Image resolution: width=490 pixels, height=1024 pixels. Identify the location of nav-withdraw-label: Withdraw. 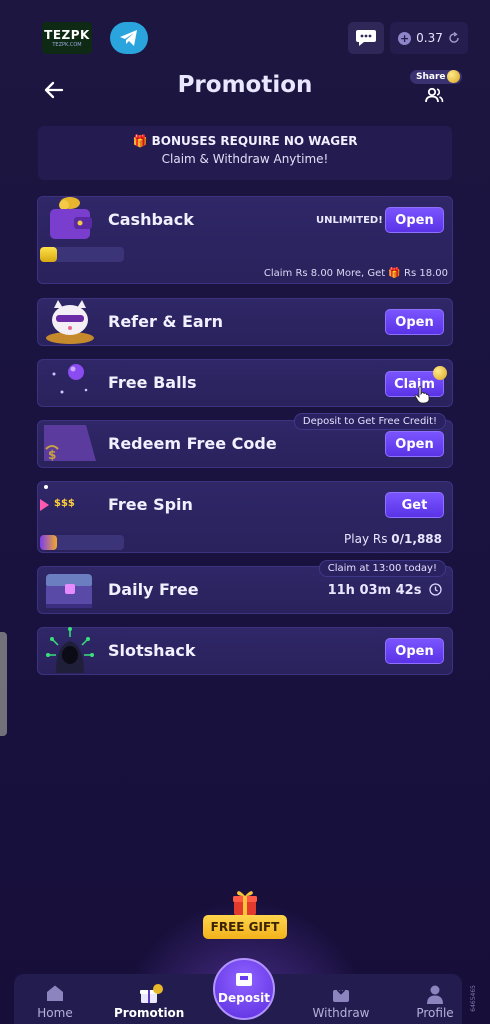
(341, 1013).